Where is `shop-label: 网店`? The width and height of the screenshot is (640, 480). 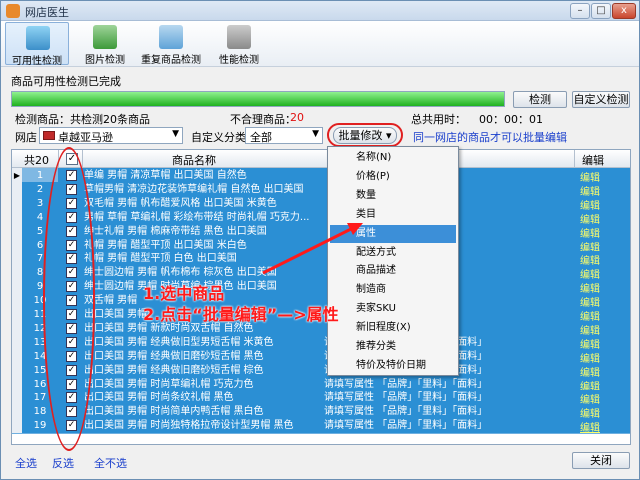 shop-label: 网店 is located at coordinates (26, 137).